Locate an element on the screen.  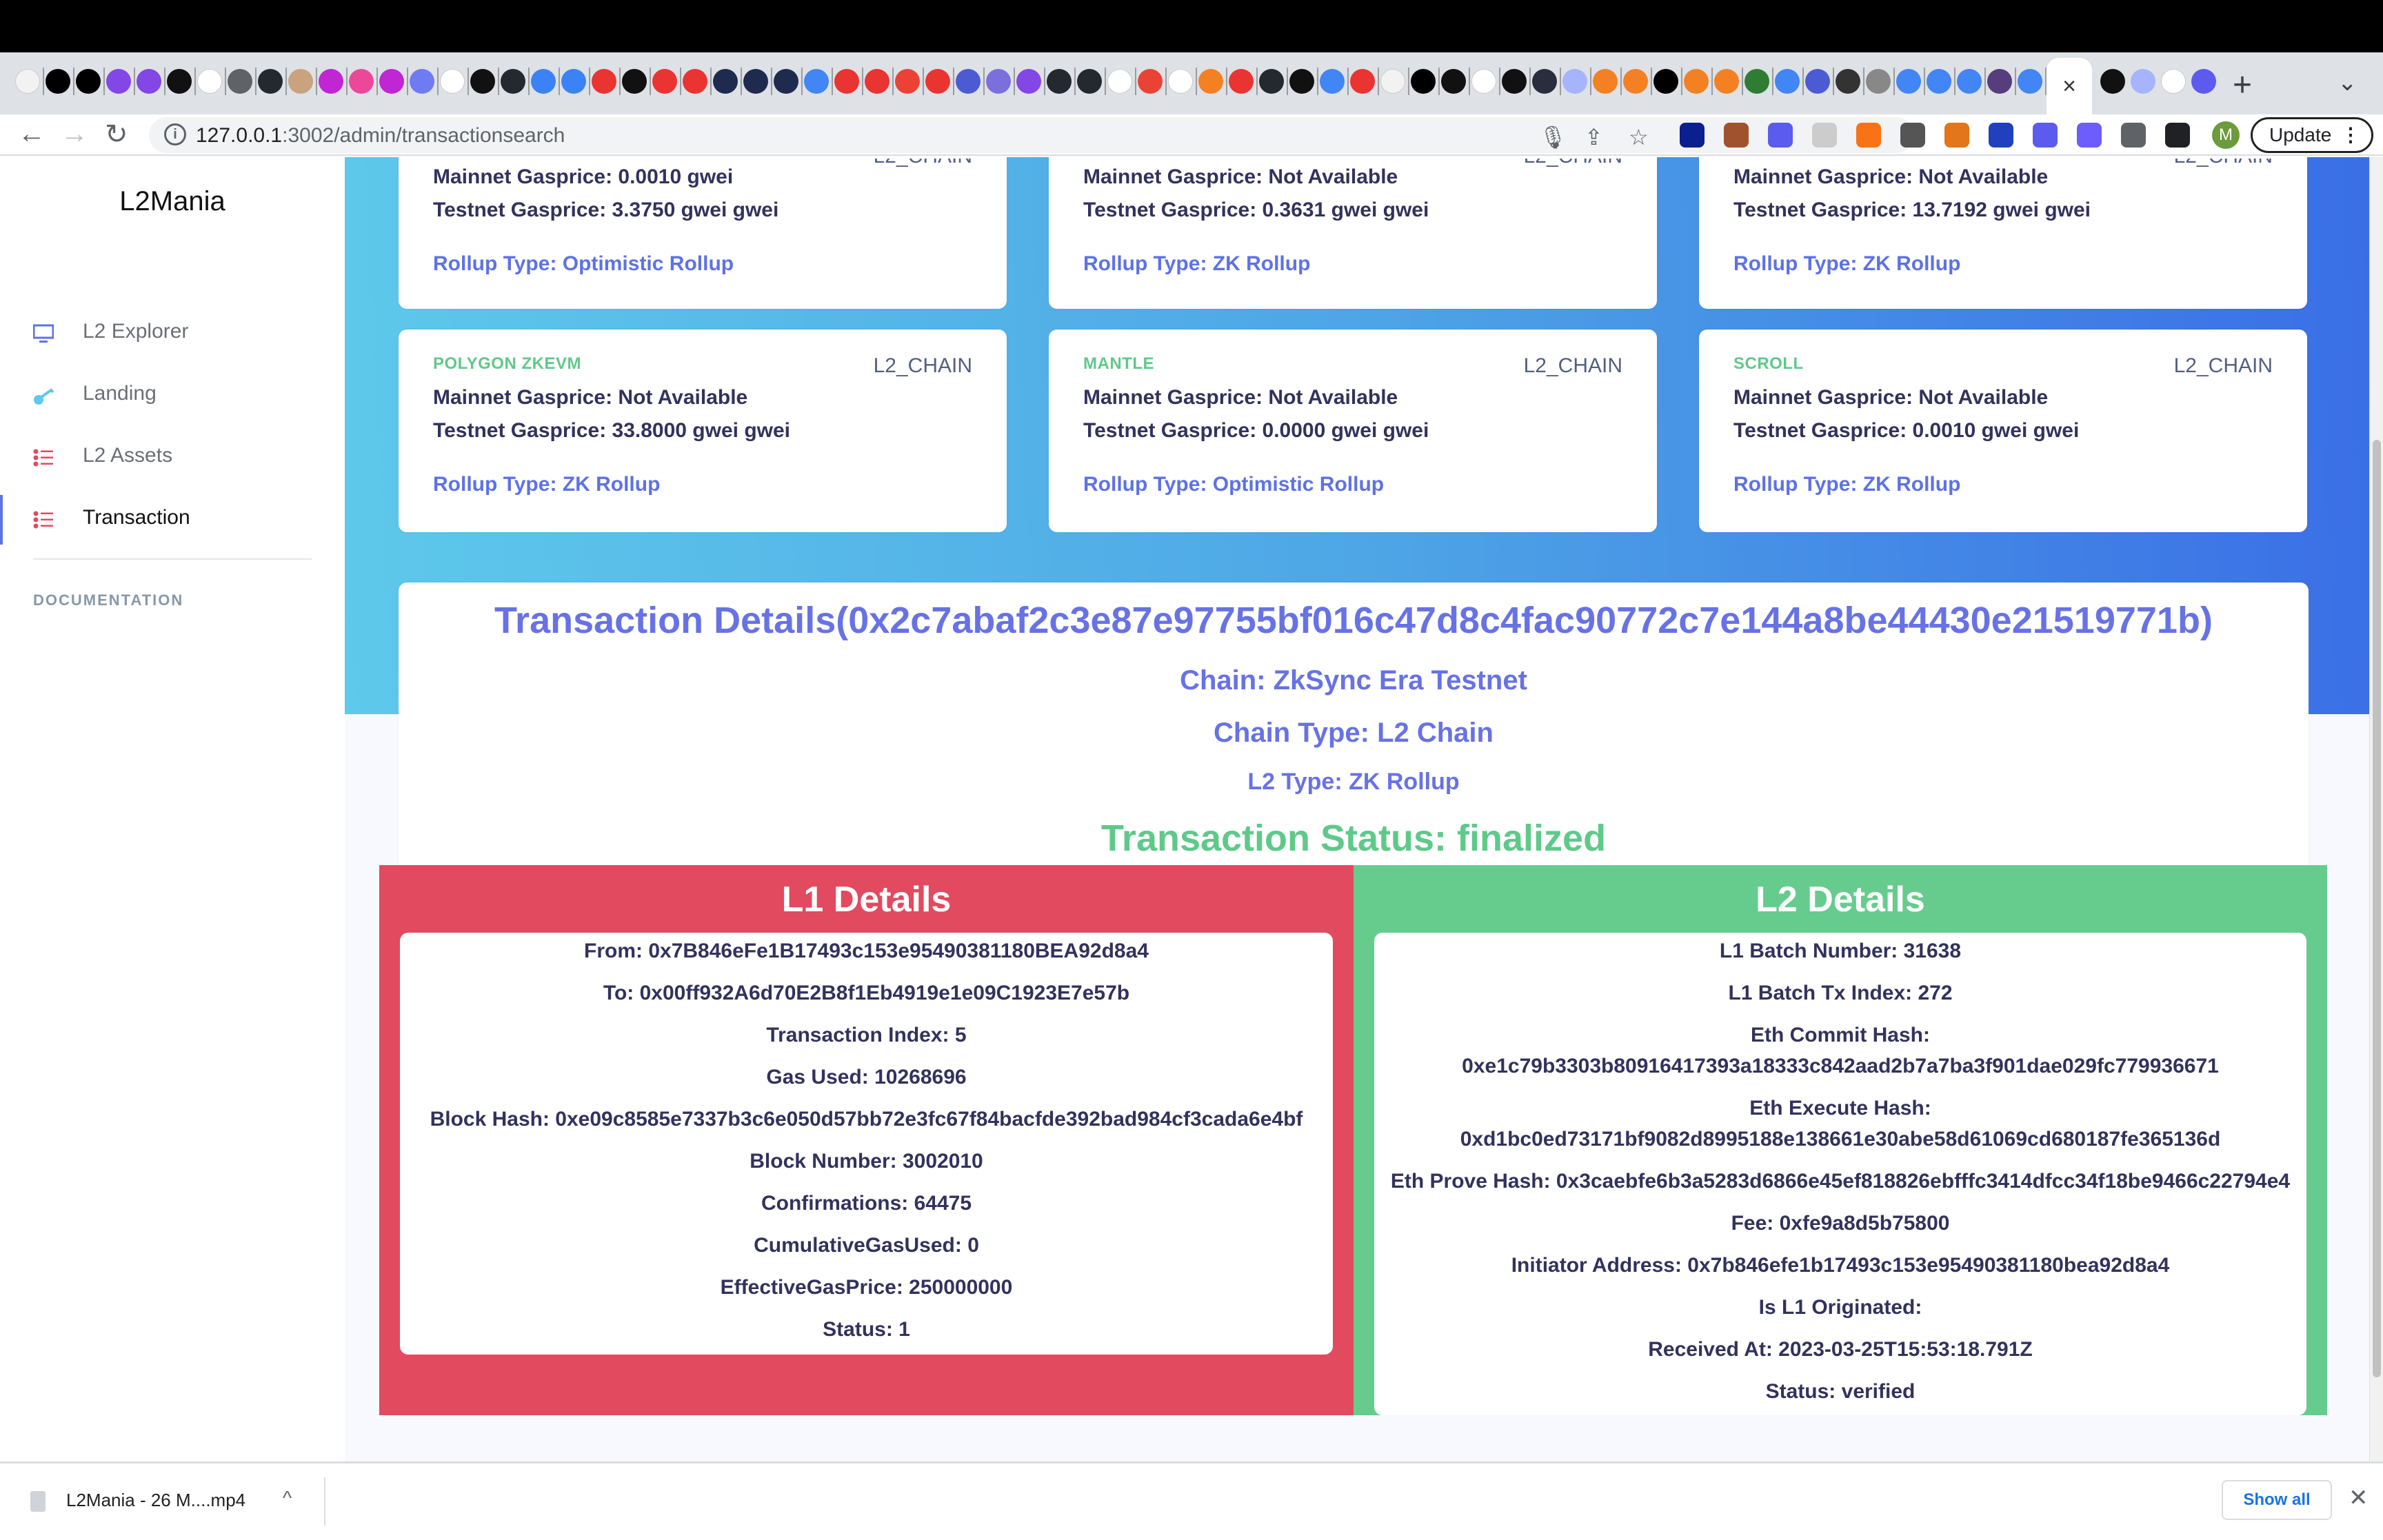
new-tab-button: + is located at coordinates (2242, 85).